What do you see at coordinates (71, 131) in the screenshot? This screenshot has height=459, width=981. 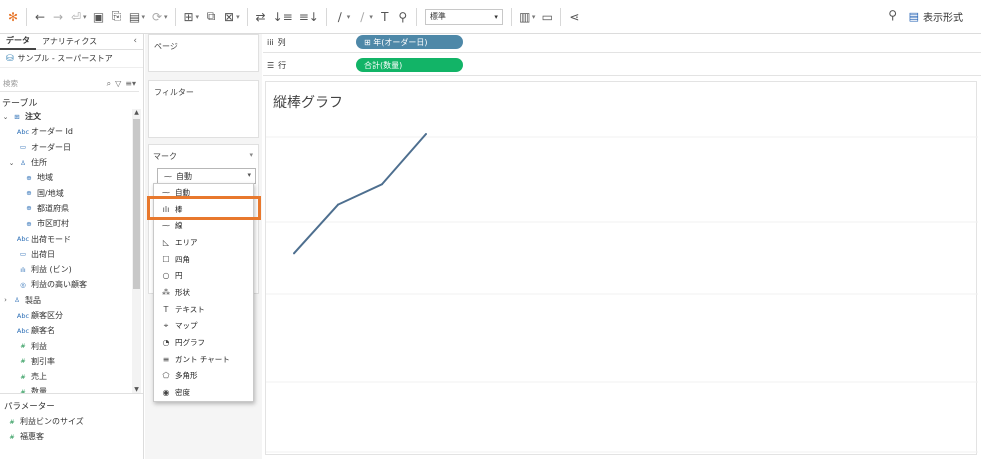 I see `field-item: Abc オーダー Id` at bounding box center [71, 131].